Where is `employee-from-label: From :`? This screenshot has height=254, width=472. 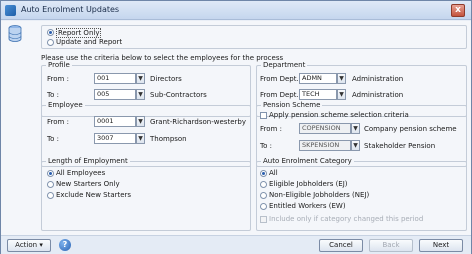 employee-from-label: From : is located at coordinates (58, 122).